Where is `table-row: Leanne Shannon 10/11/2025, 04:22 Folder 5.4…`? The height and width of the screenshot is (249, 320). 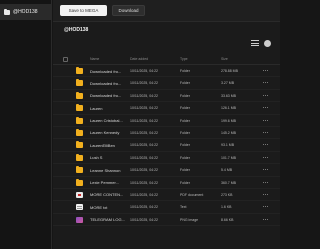
table-row: Leanne Shannon 10/11/2025, 04:22 Folder 5.4… is located at coordinates (166, 170).